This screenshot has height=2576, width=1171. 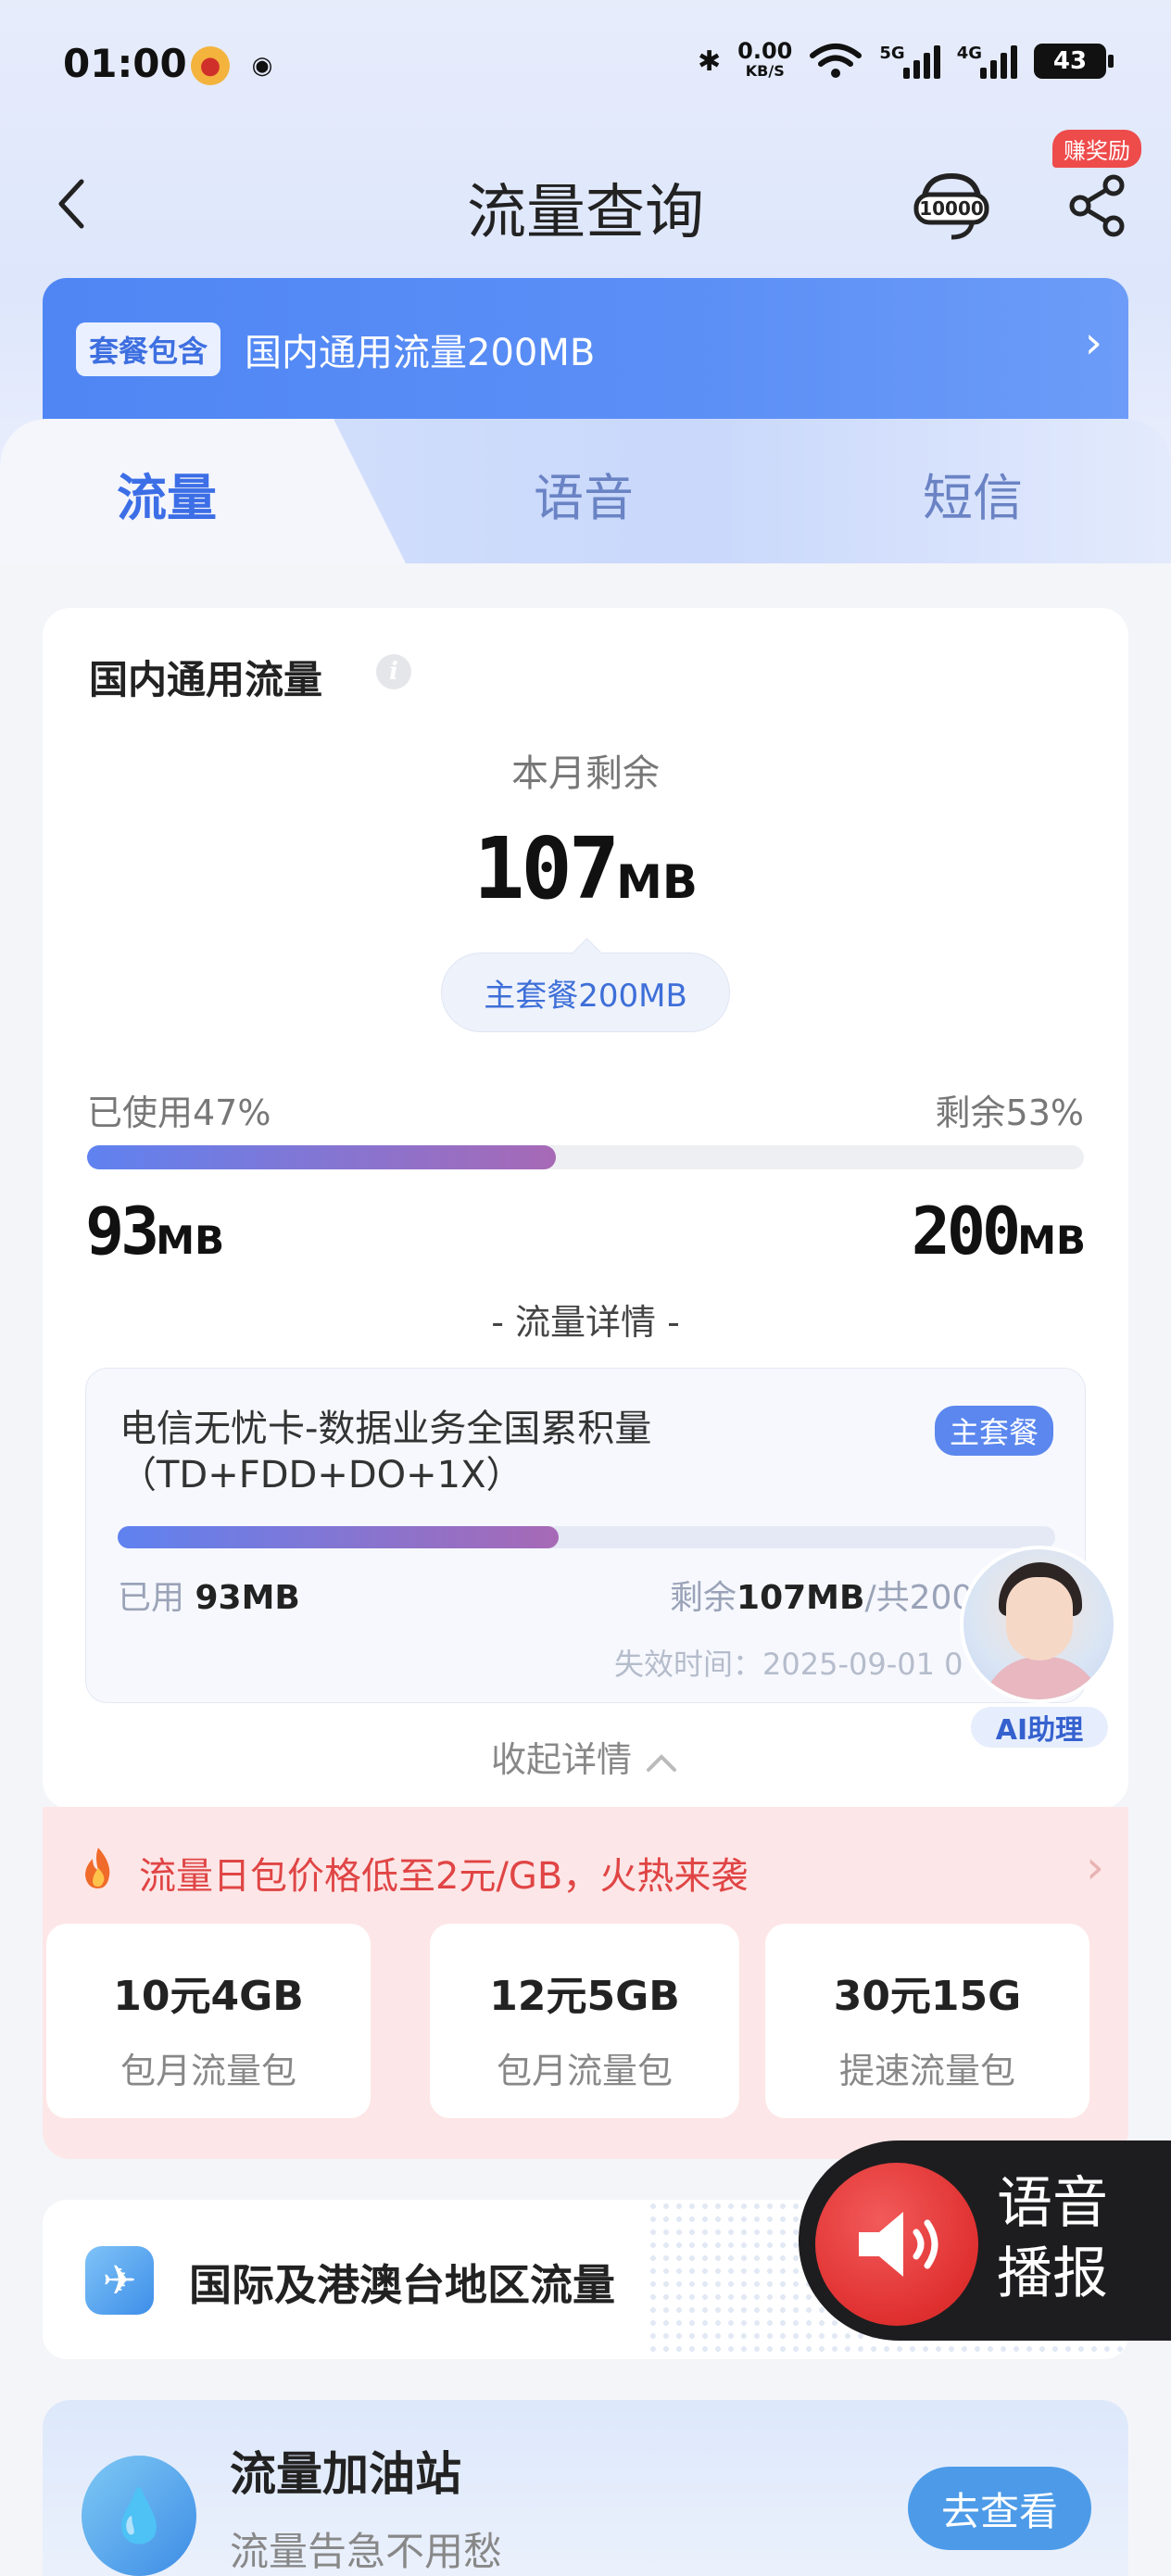 I want to click on svg-text: 10000, so click(x=952, y=208).